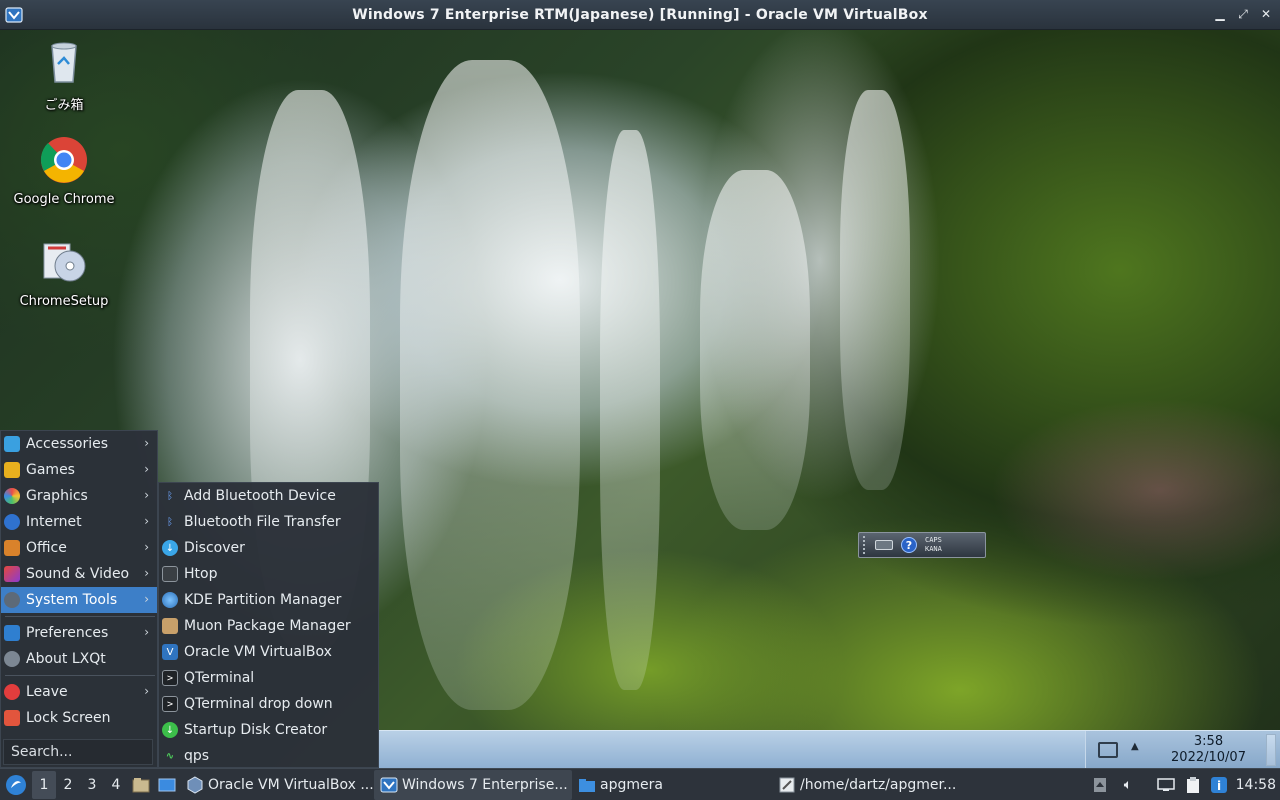 Image resolution: width=1280 pixels, height=800 pixels. I want to click on desktop-icon-label: ChromeSetup, so click(64, 301).